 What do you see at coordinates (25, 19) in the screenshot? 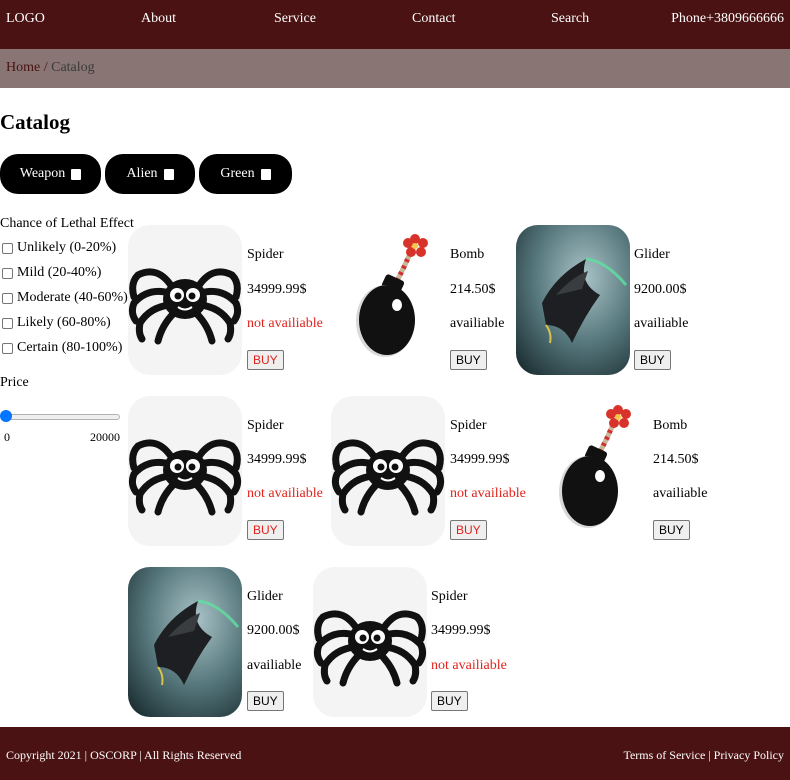
I see `logo: LOGO` at bounding box center [25, 19].